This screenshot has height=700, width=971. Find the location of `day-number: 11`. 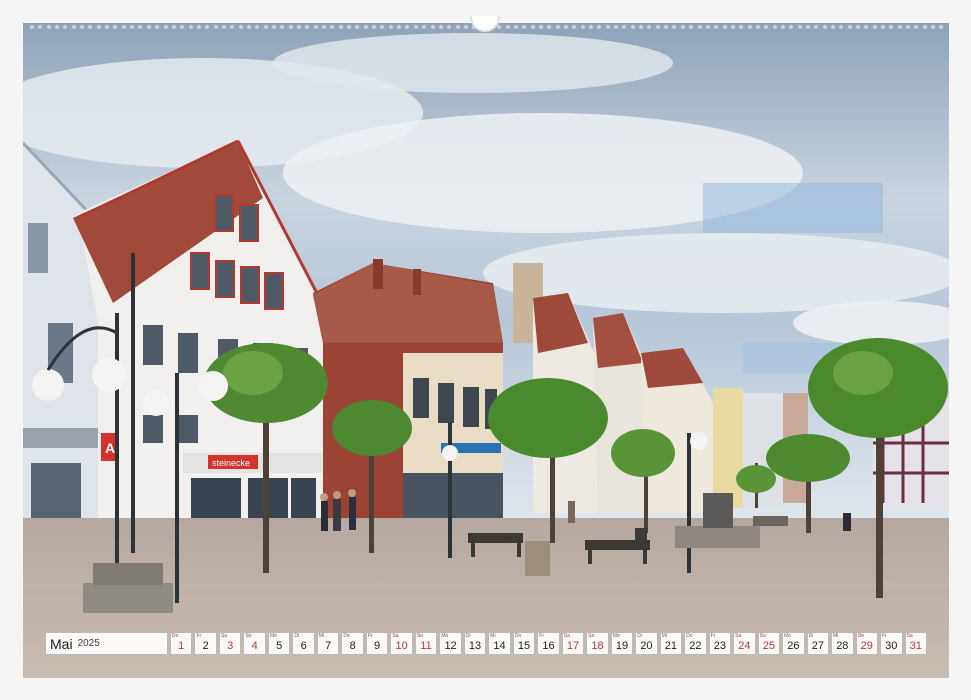

day-number: 11 is located at coordinates (426, 646).